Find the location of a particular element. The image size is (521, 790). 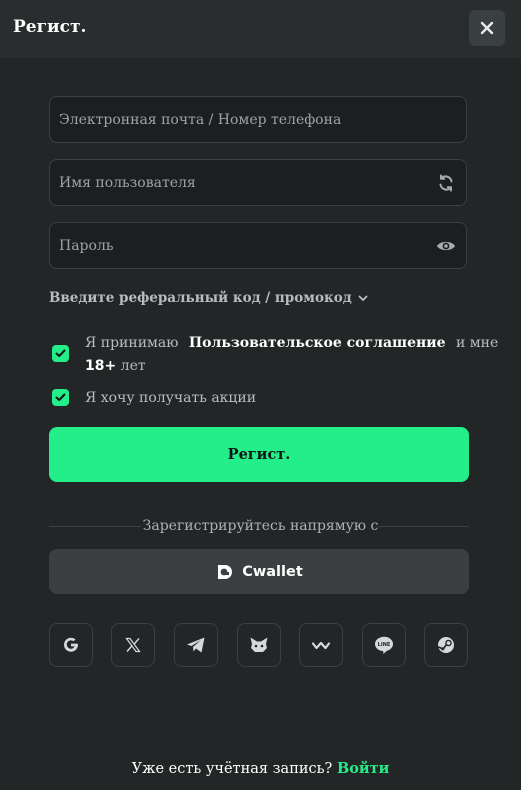

age-label: 18+ is located at coordinates (101, 366).